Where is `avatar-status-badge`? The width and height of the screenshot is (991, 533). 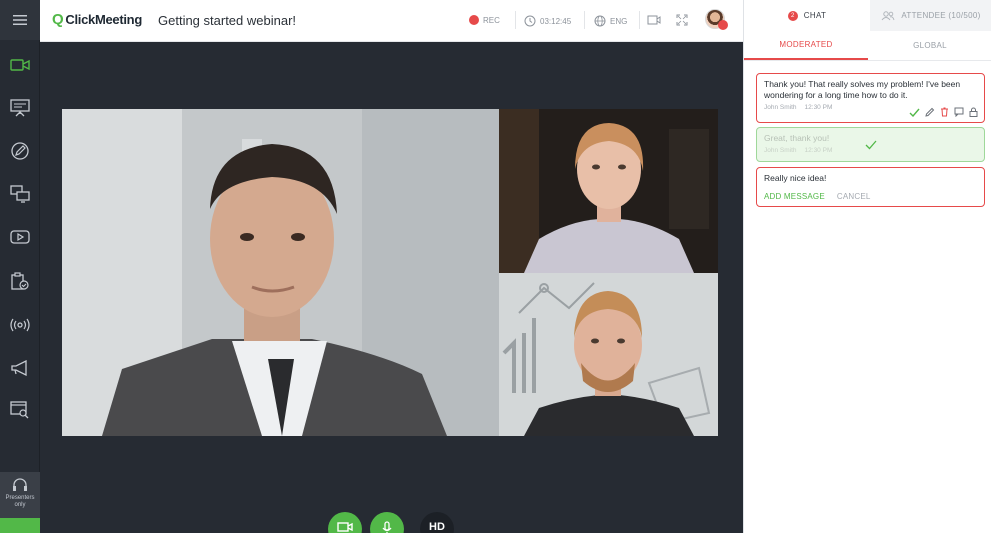
avatar-status-badge is located at coordinates (723, 25).